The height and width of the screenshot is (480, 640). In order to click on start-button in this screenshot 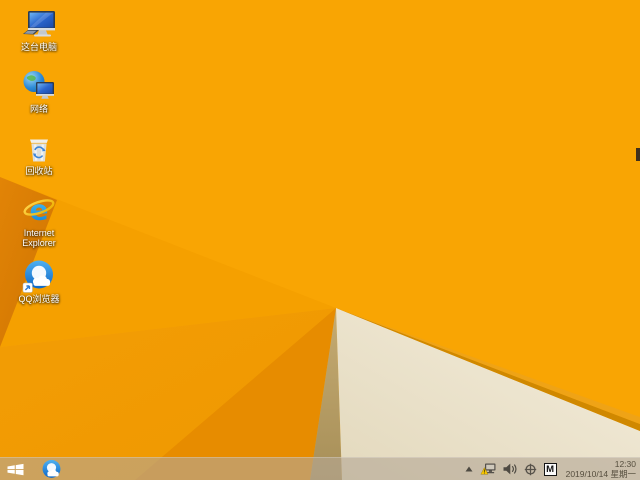, I will do `click(15, 469)`.